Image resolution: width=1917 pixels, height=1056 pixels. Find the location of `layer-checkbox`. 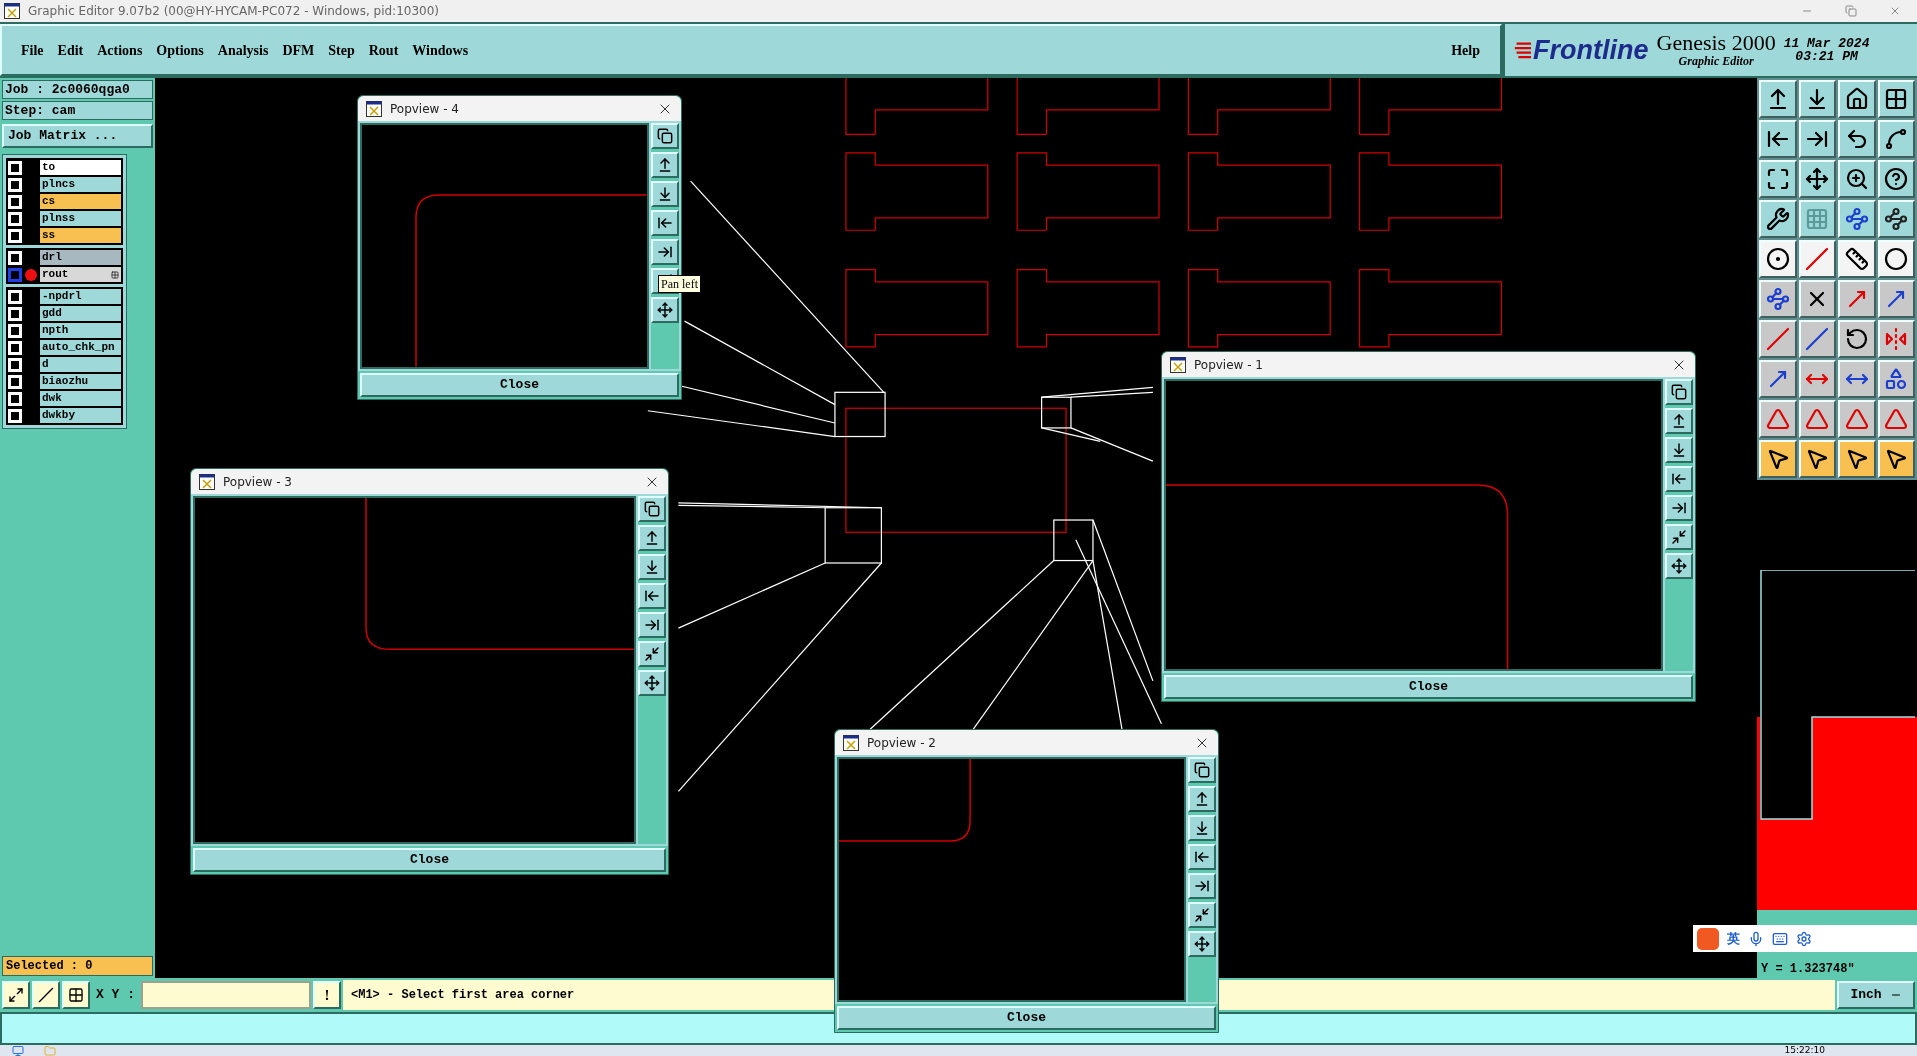

layer-checkbox is located at coordinates (15, 274).